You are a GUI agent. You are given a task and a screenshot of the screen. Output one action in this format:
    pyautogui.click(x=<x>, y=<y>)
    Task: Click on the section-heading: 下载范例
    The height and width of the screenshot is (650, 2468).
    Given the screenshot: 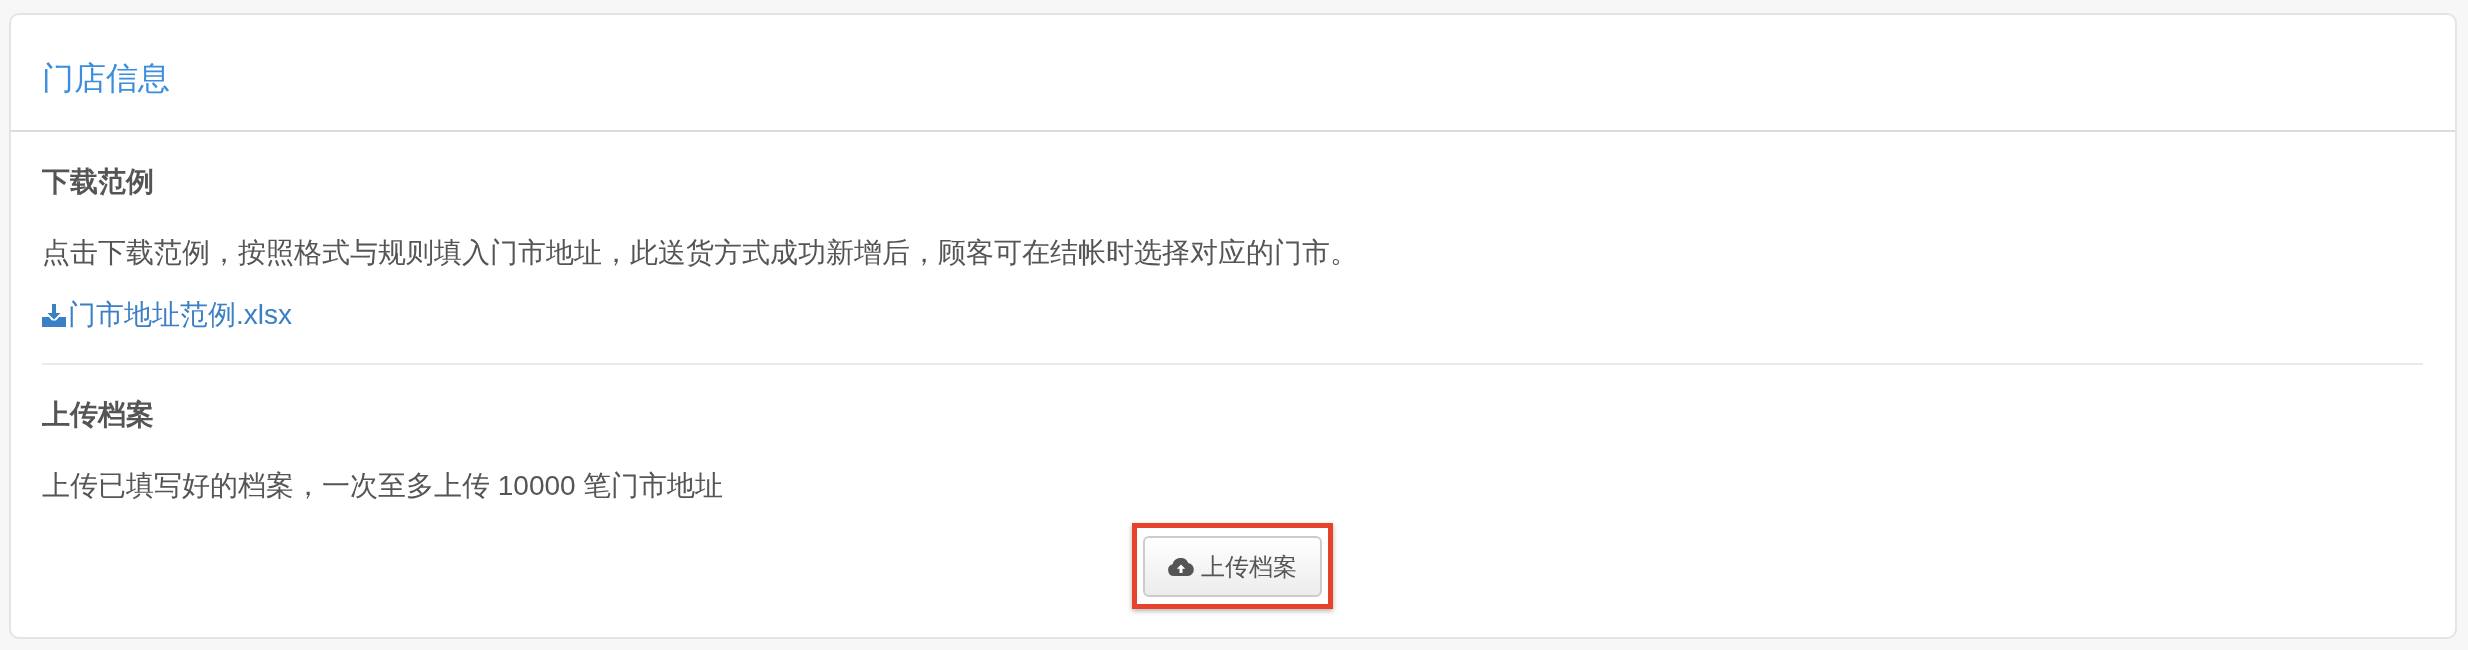 What is the action you would take?
    pyautogui.click(x=98, y=182)
    